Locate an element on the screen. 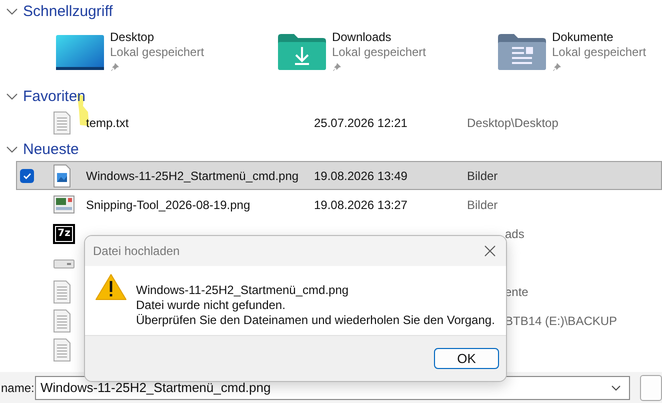 Image resolution: width=662 pixels, height=403 pixels. file-date: 25.07.2026 12:21 is located at coordinates (361, 123).